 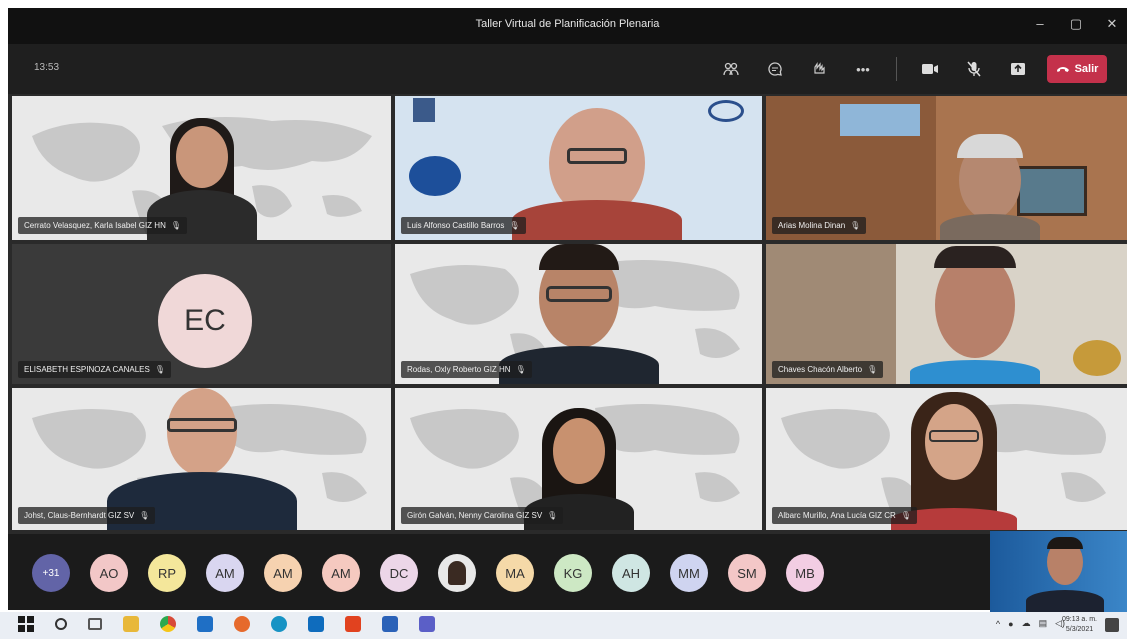 I want to click on chrome-icon, so click(x=168, y=624).